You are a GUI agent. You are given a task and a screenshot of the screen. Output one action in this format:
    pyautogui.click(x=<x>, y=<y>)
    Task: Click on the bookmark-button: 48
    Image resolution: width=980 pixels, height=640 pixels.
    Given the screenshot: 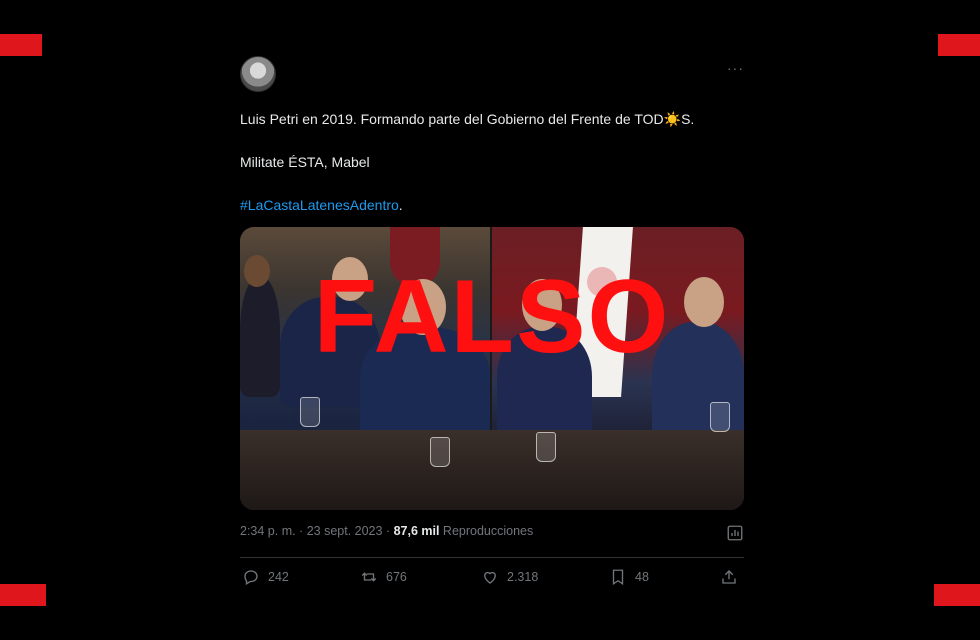 What is the action you would take?
    pyautogui.click(x=629, y=577)
    